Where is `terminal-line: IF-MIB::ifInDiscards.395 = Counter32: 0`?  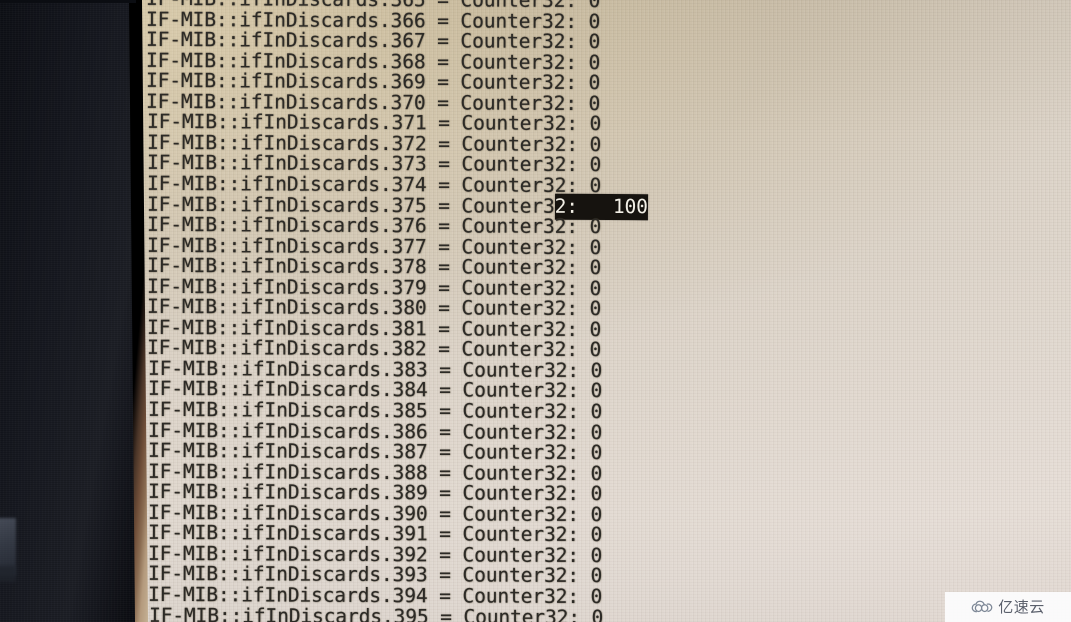 terminal-line: IF-MIB::ifInDiscards.395 = Counter32: 0 is located at coordinates (375, 612).